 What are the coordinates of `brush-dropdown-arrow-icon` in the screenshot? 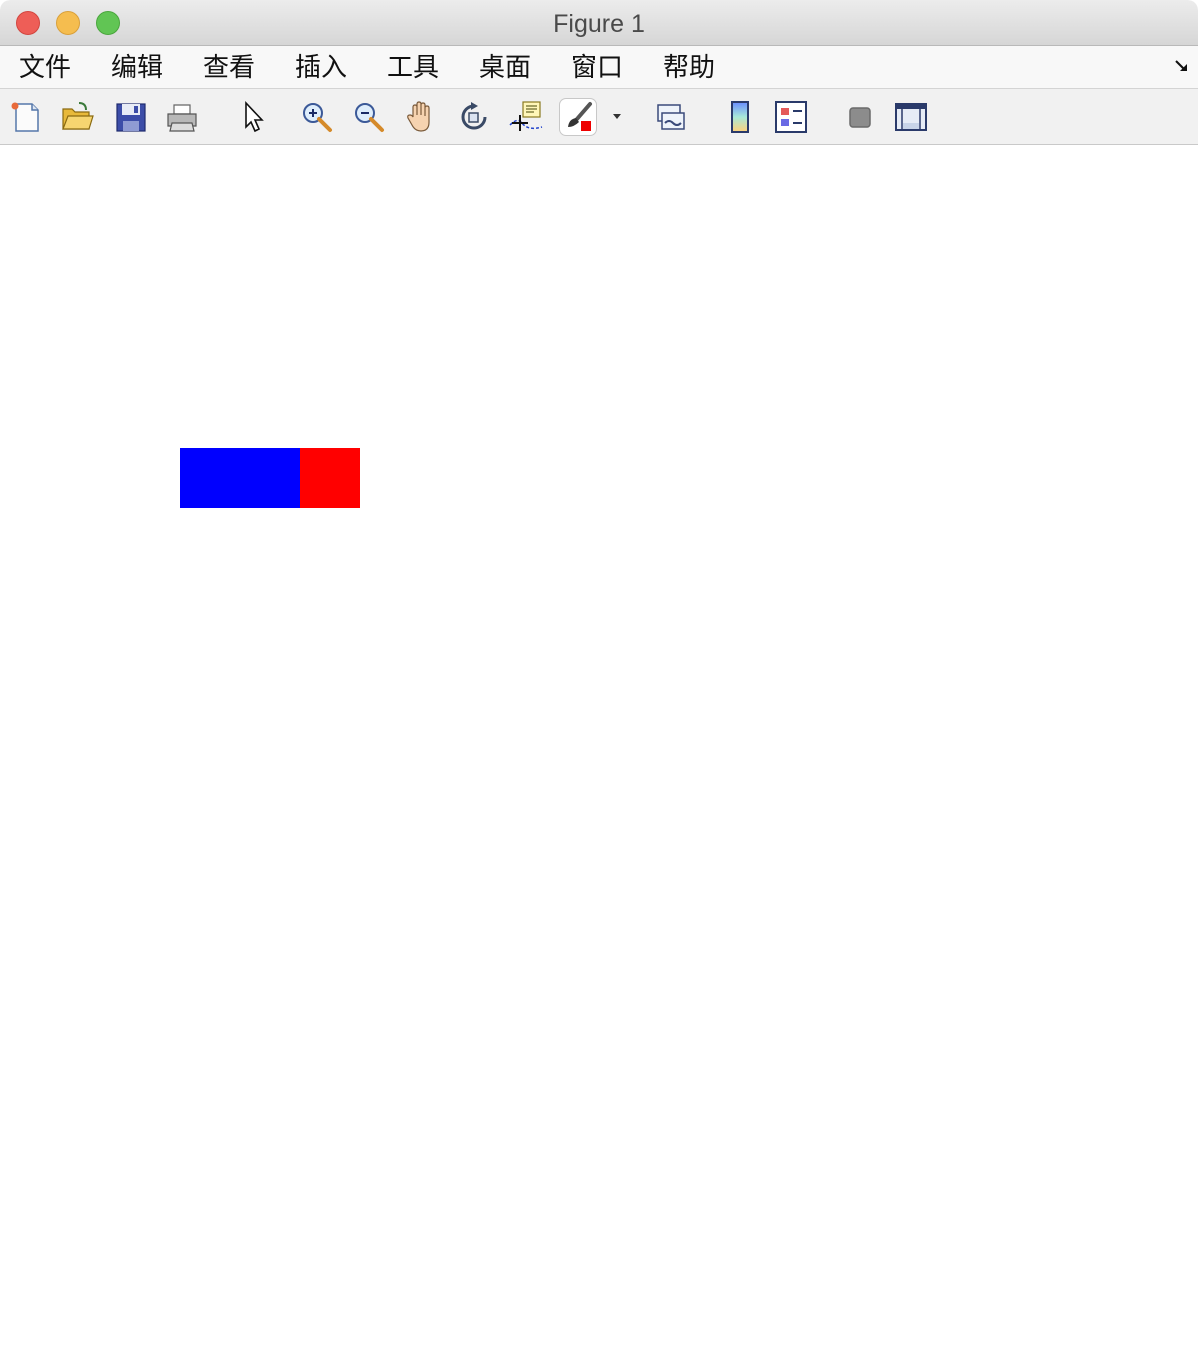 It's located at (617, 116).